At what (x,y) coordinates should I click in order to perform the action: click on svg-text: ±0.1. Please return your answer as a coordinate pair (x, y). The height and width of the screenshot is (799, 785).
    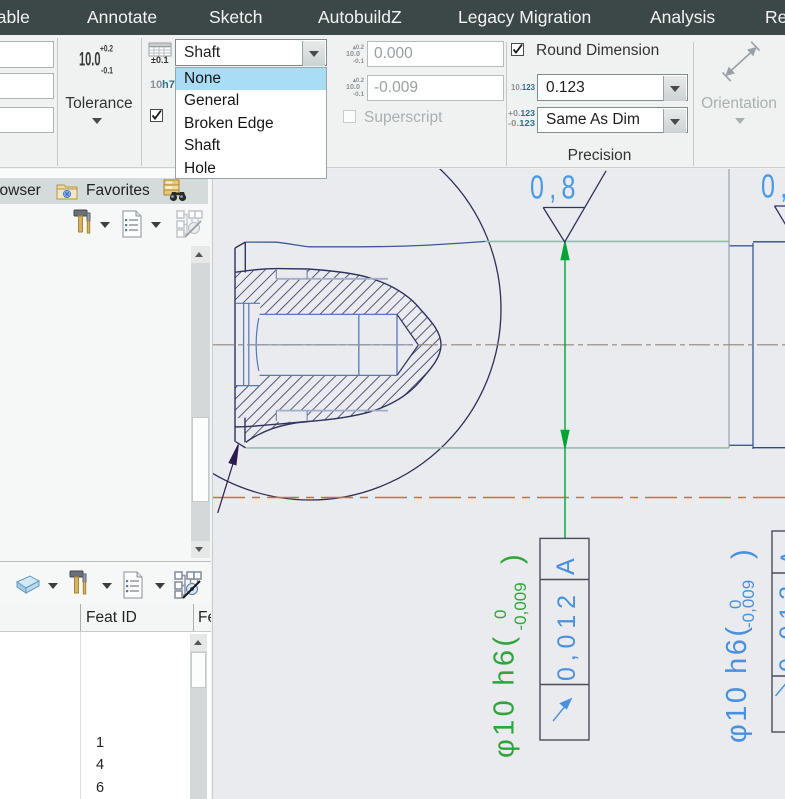
    Looking at the image, I should click on (159, 59).